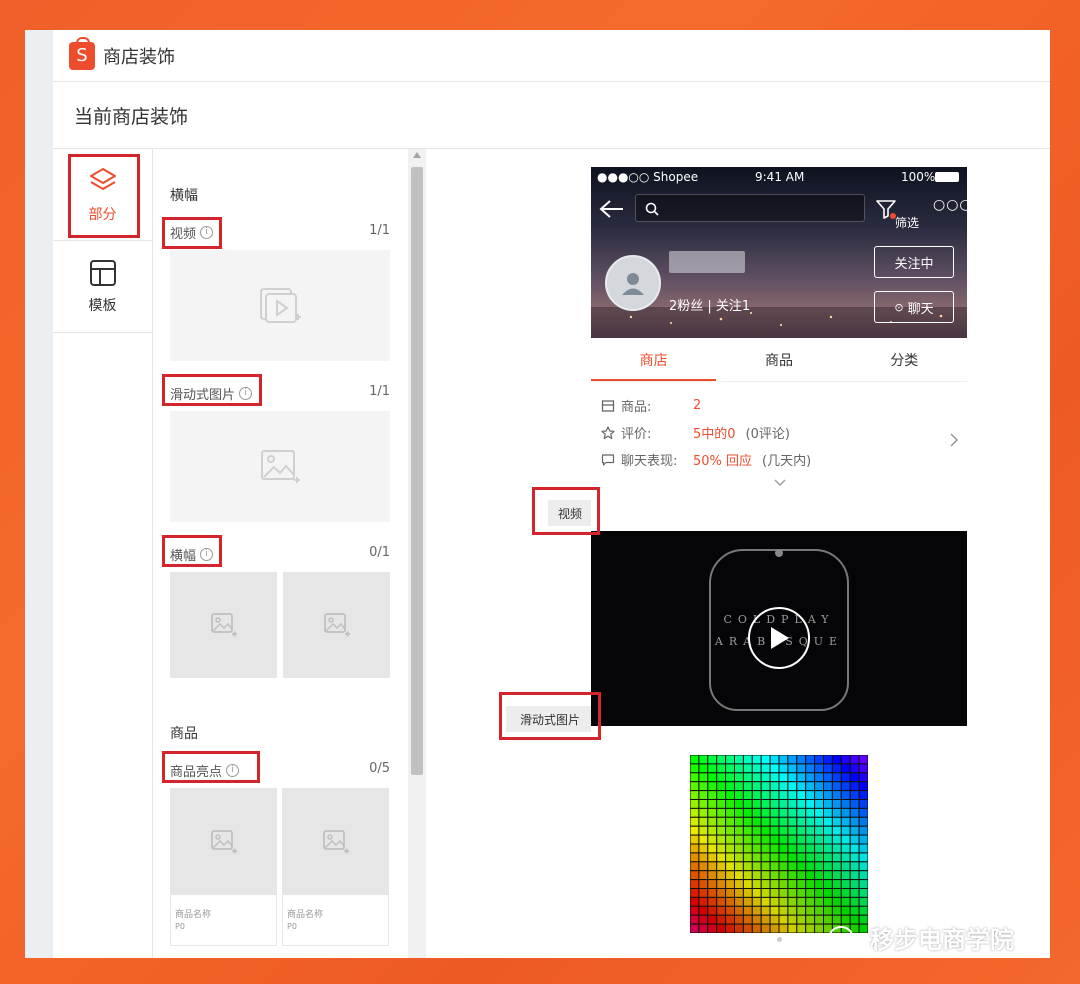  I want to click on battery-icon, so click(947, 177).